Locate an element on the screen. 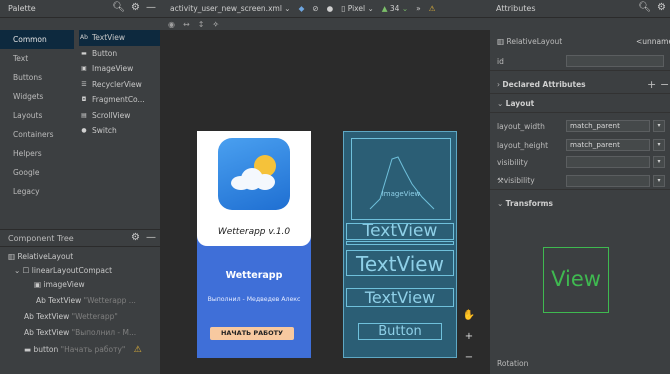 The width and height of the screenshot is (670, 374). eye-icon: ◉ is located at coordinates (171, 24).